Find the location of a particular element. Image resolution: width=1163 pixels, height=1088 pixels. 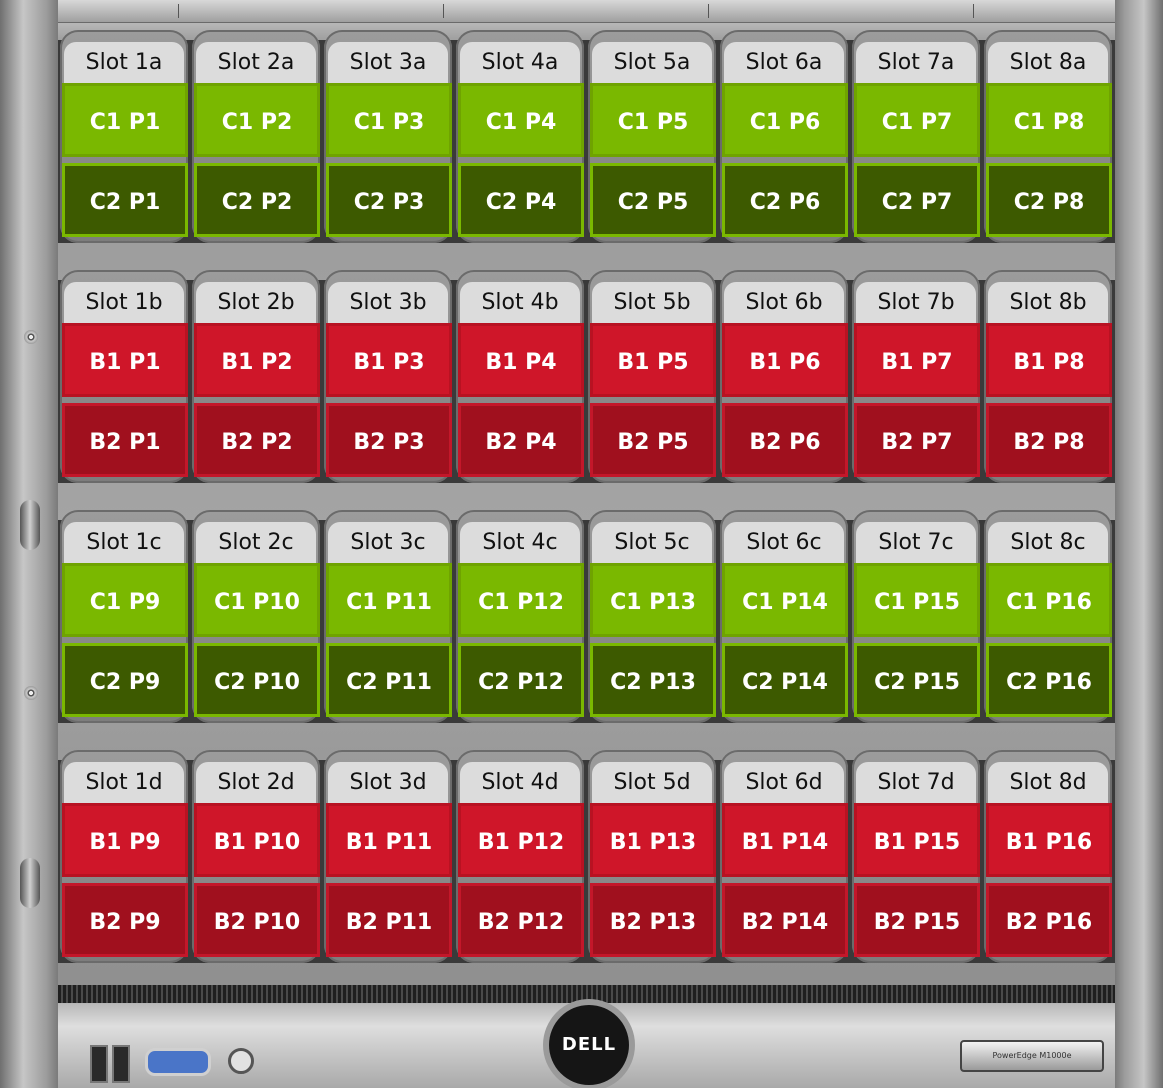

port-cell: C2 P14 is located at coordinates (785, 680).